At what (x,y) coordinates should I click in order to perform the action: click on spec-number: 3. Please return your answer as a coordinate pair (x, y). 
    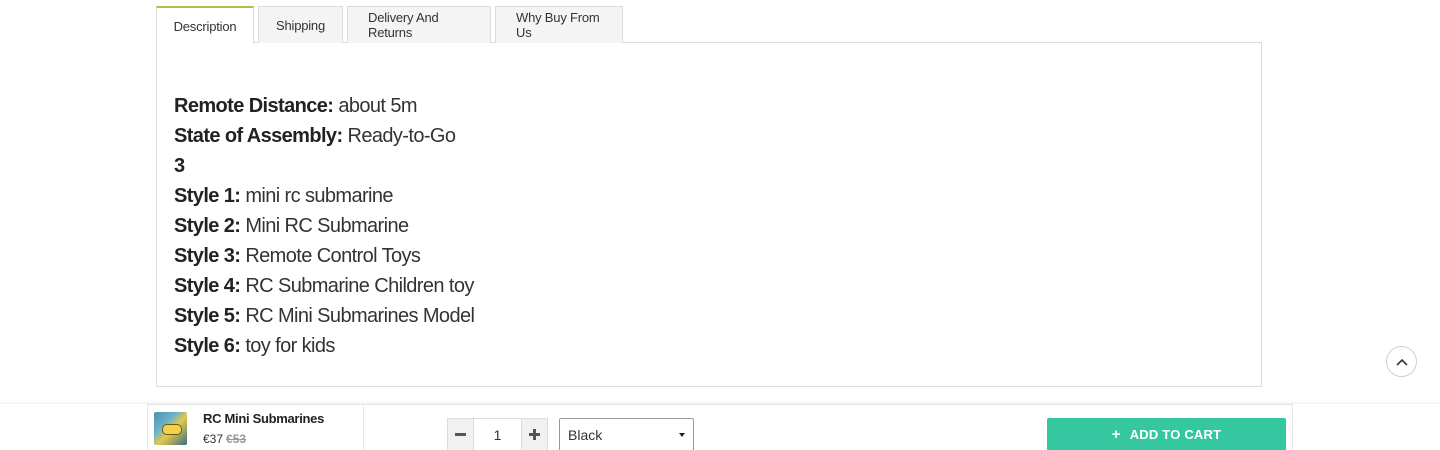
    Looking at the image, I should click on (324, 166).